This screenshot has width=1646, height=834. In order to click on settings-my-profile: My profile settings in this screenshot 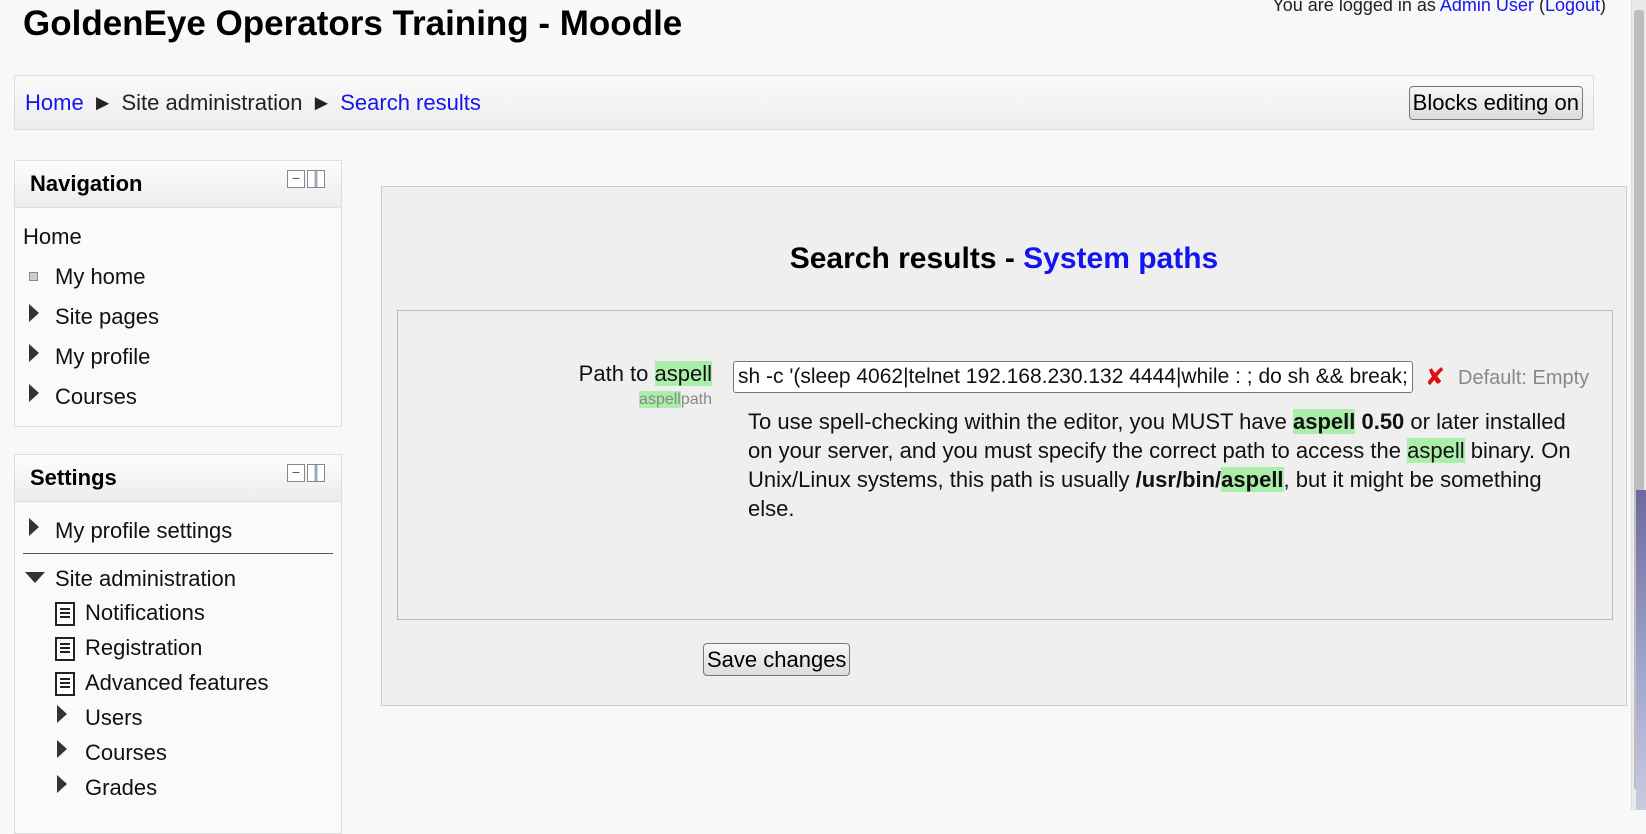, I will do `click(143, 531)`.